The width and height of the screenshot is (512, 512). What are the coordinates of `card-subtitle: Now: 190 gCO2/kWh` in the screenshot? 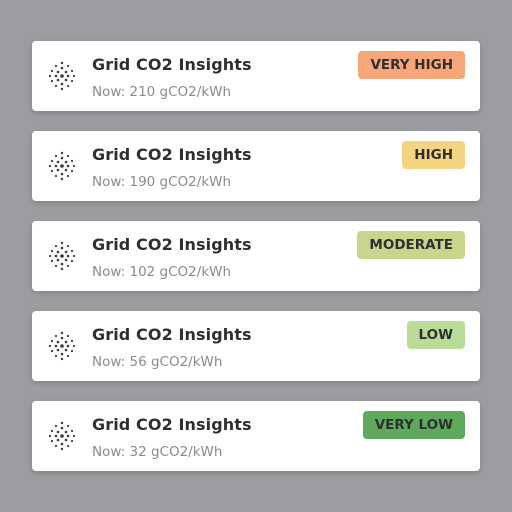 It's located at (162, 182).